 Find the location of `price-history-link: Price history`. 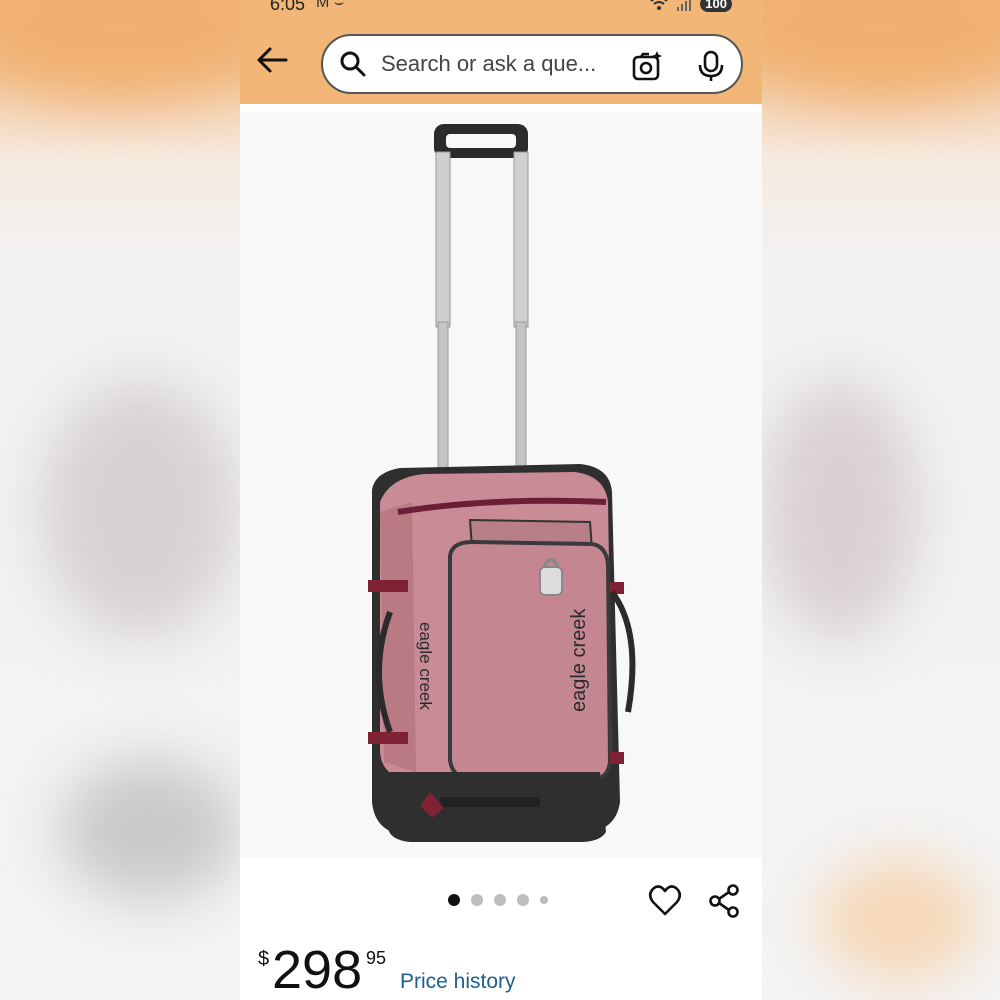

price-history-link: Price history is located at coordinates (458, 982).